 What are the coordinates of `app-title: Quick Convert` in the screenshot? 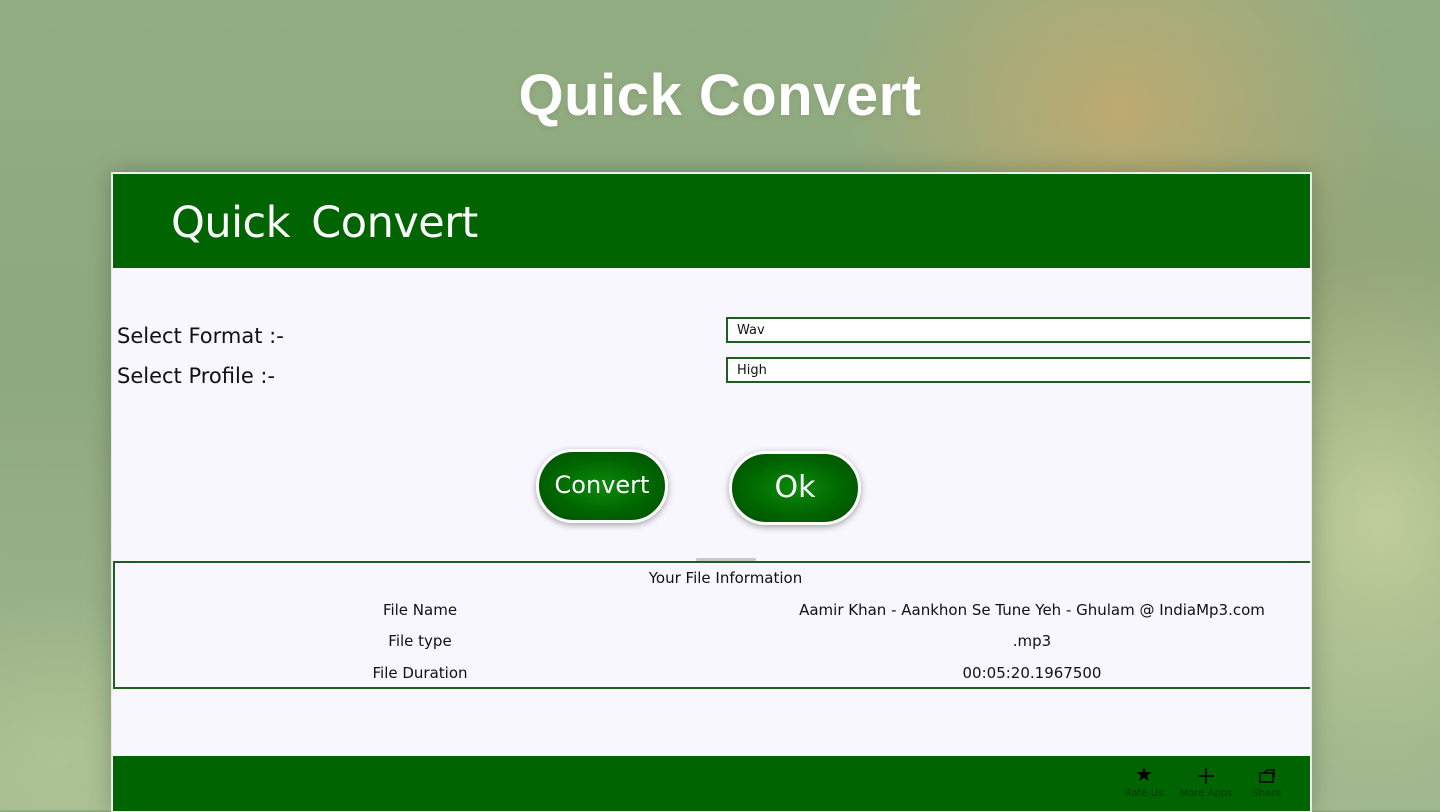 It's located at (324, 223).